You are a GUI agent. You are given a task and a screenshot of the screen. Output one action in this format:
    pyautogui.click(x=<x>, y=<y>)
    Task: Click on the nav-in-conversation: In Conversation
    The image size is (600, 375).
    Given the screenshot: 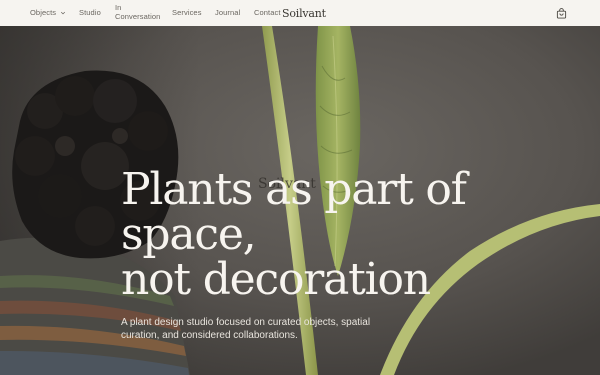 What is the action you would take?
    pyautogui.click(x=140, y=12)
    